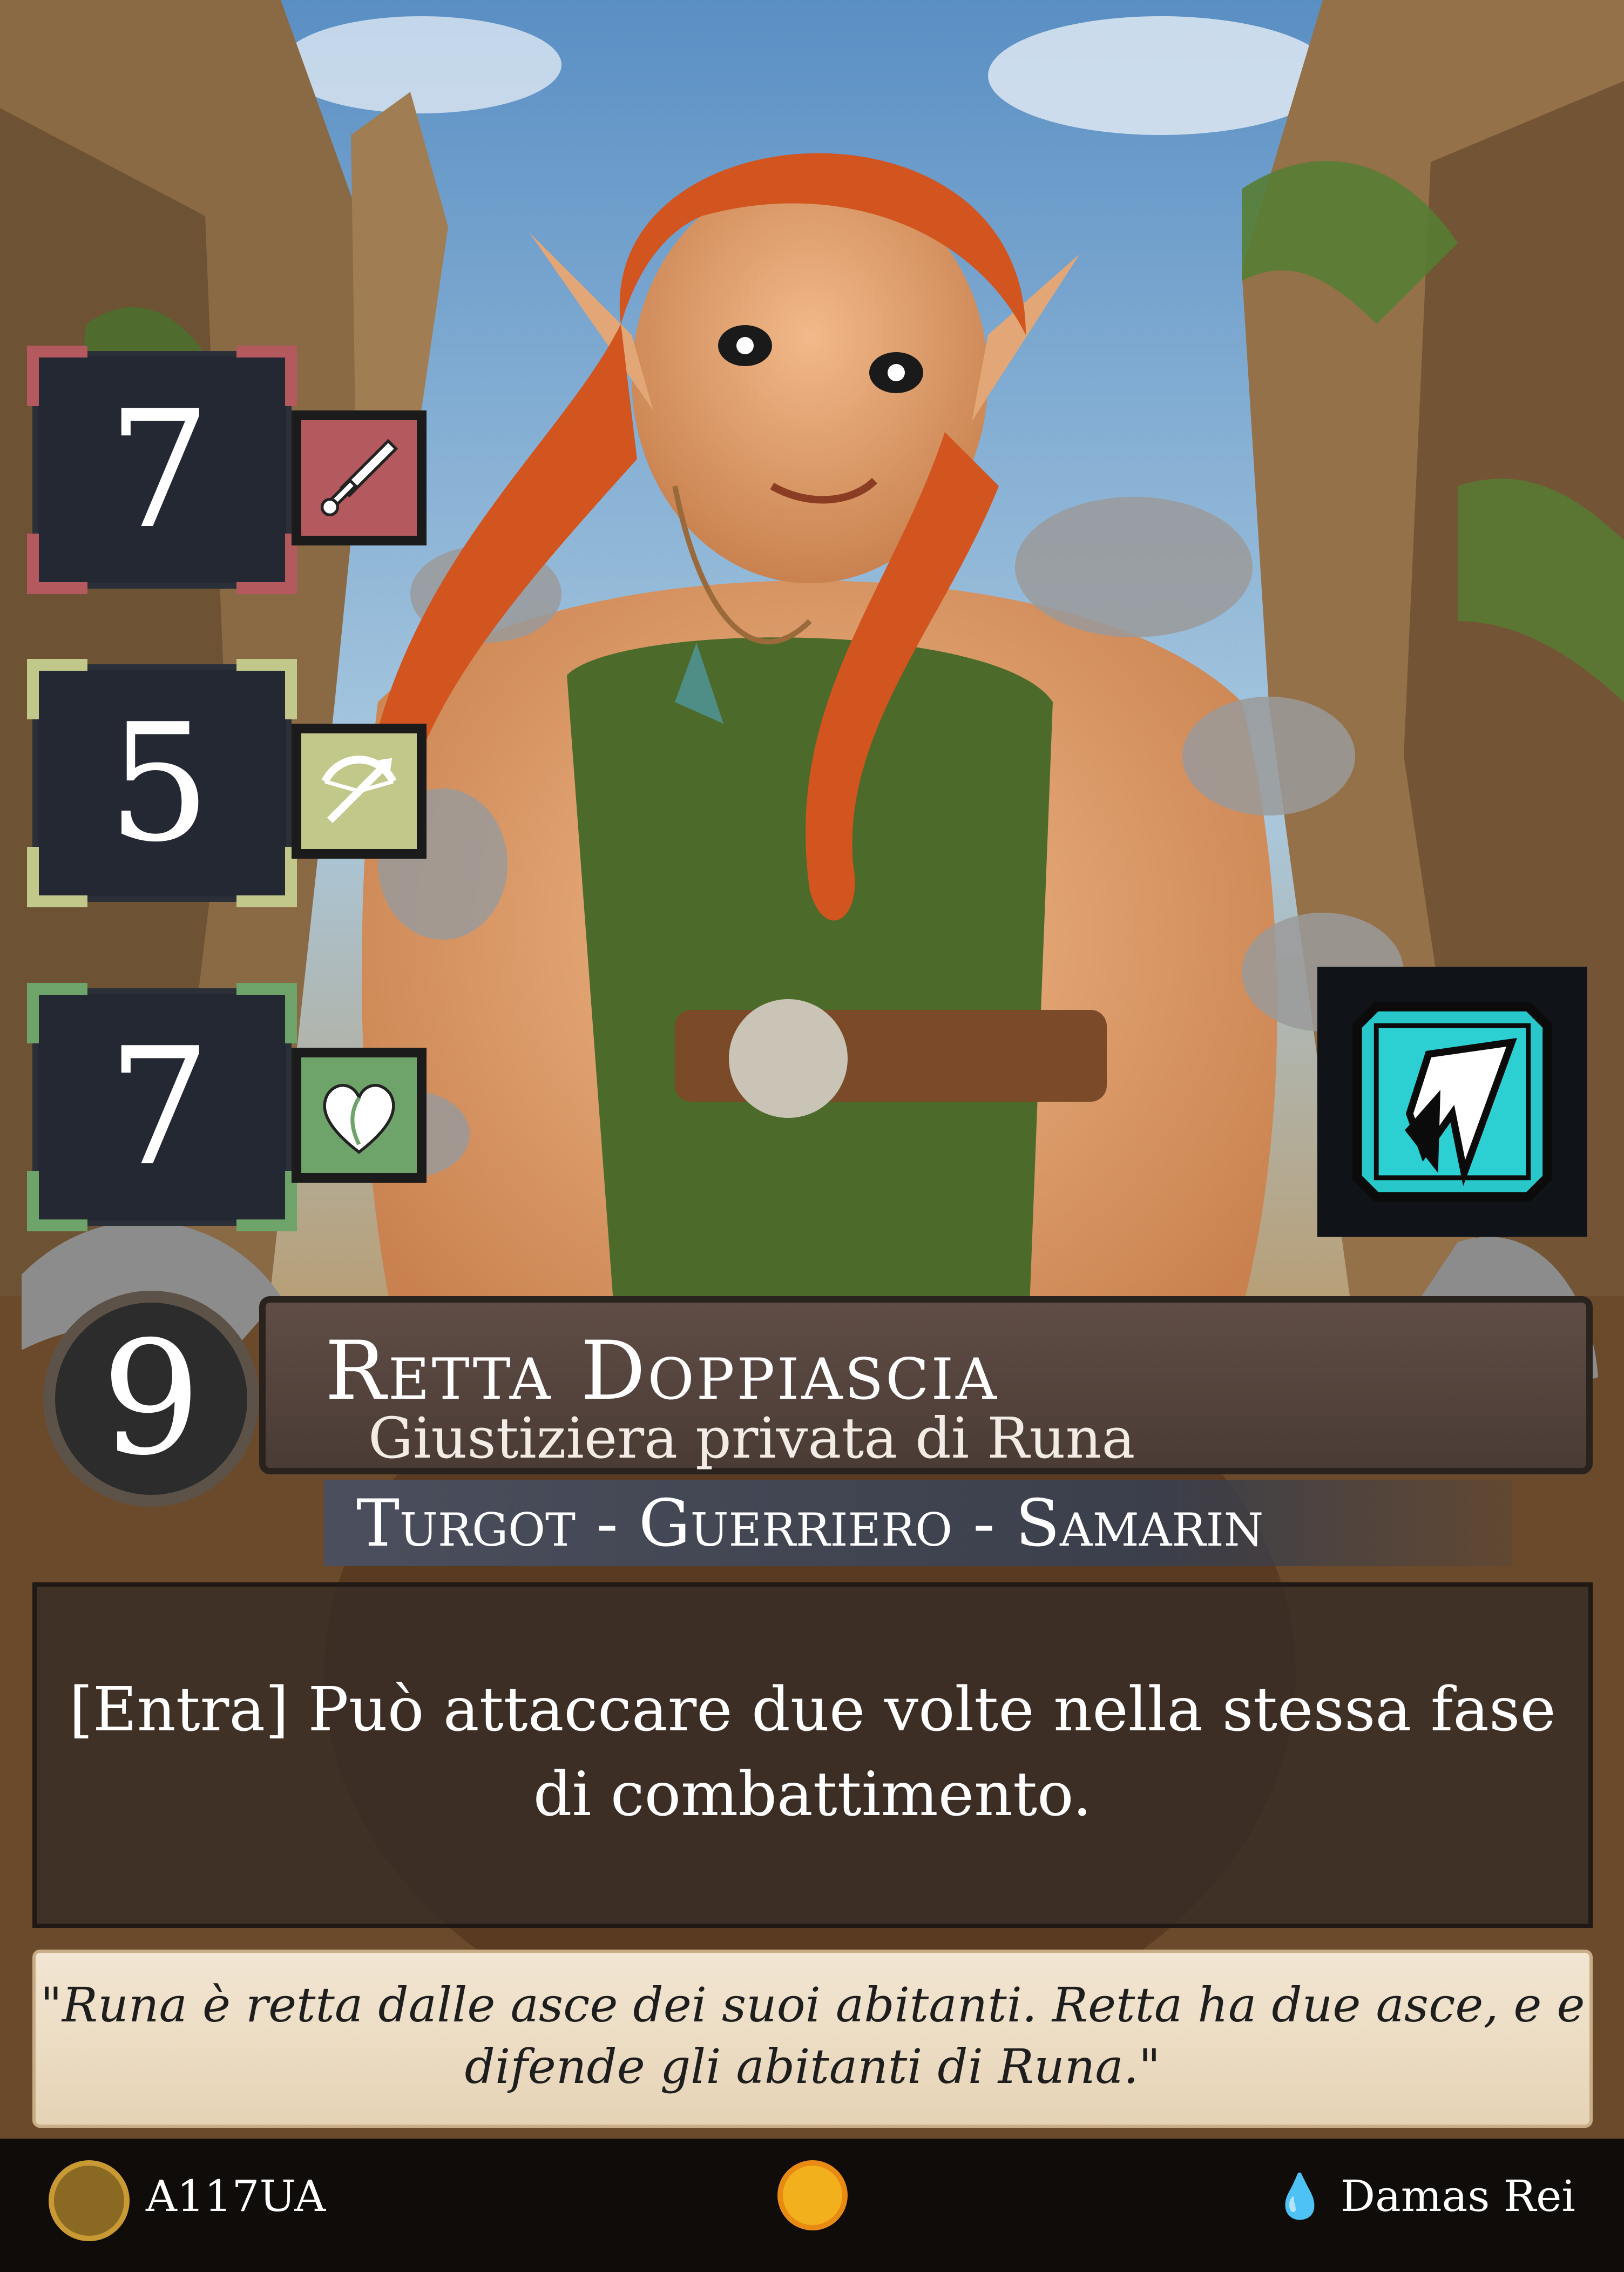 The image size is (1624, 2272). Describe the element at coordinates (810, 1523) in the screenshot. I see `type-line-text: Turgot - Guerriero - Samarin` at that location.